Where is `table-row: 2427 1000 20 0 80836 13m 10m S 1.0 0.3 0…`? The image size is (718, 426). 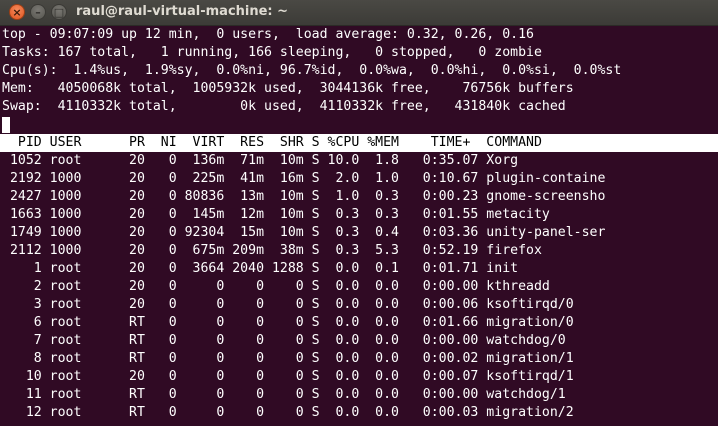 table-row: 2427 1000 20 0 80836 13m 10m S 1.0 0.3 0… is located at coordinates (304, 196).